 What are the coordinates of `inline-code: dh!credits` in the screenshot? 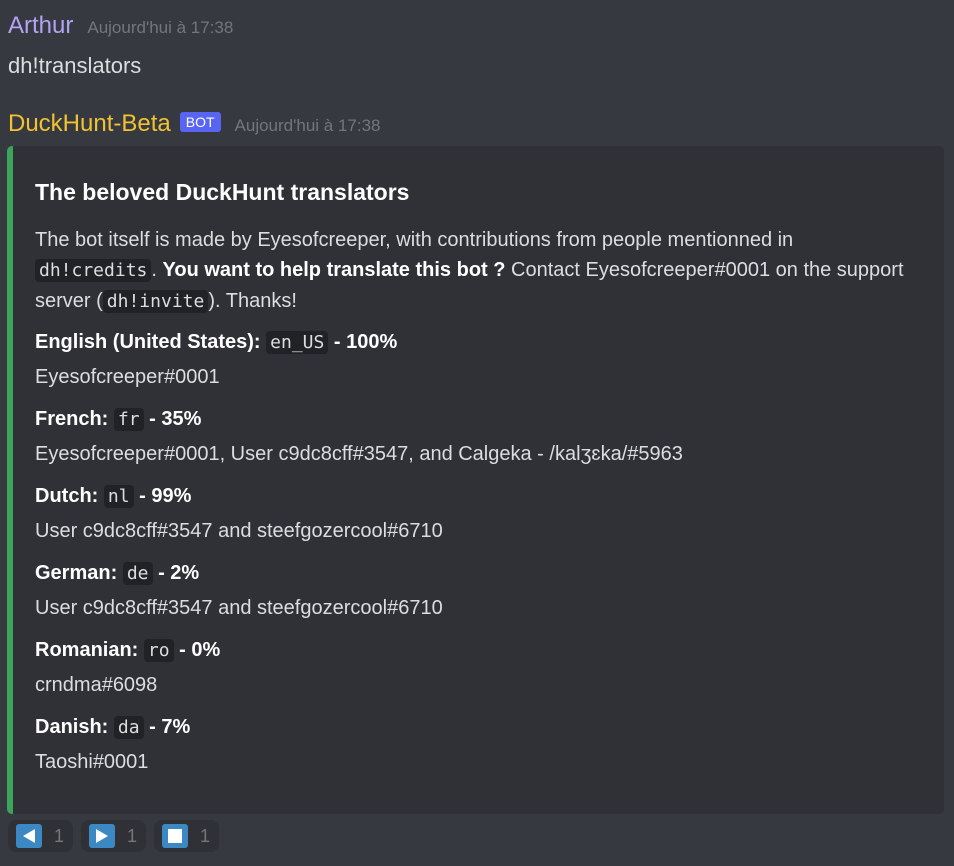 It's located at (93, 270).